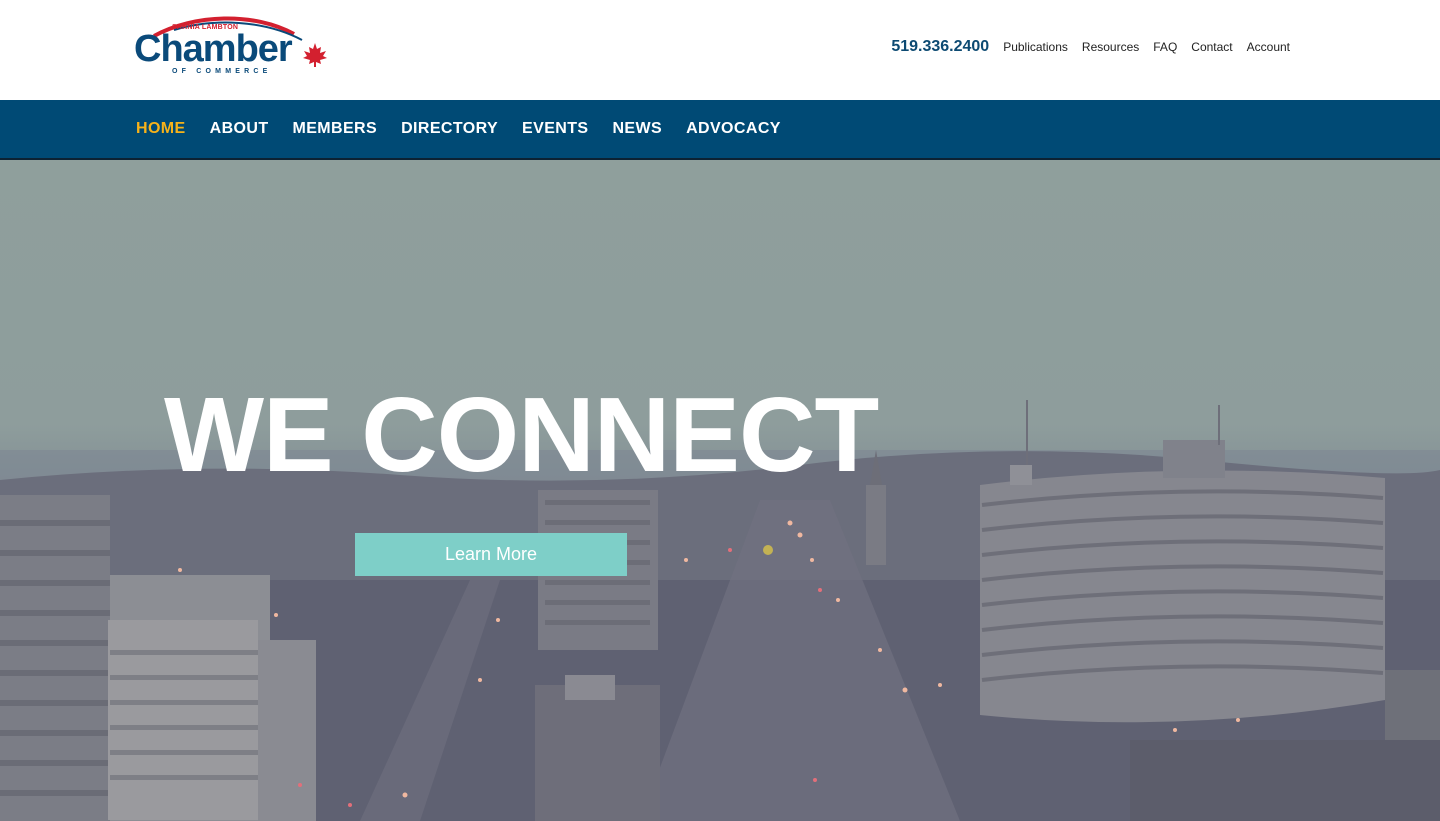 This screenshot has width=1440, height=821. Describe the element at coordinates (222, 71) in the screenshot. I see `logo-sub-text: OF COMMERCE` at that location.